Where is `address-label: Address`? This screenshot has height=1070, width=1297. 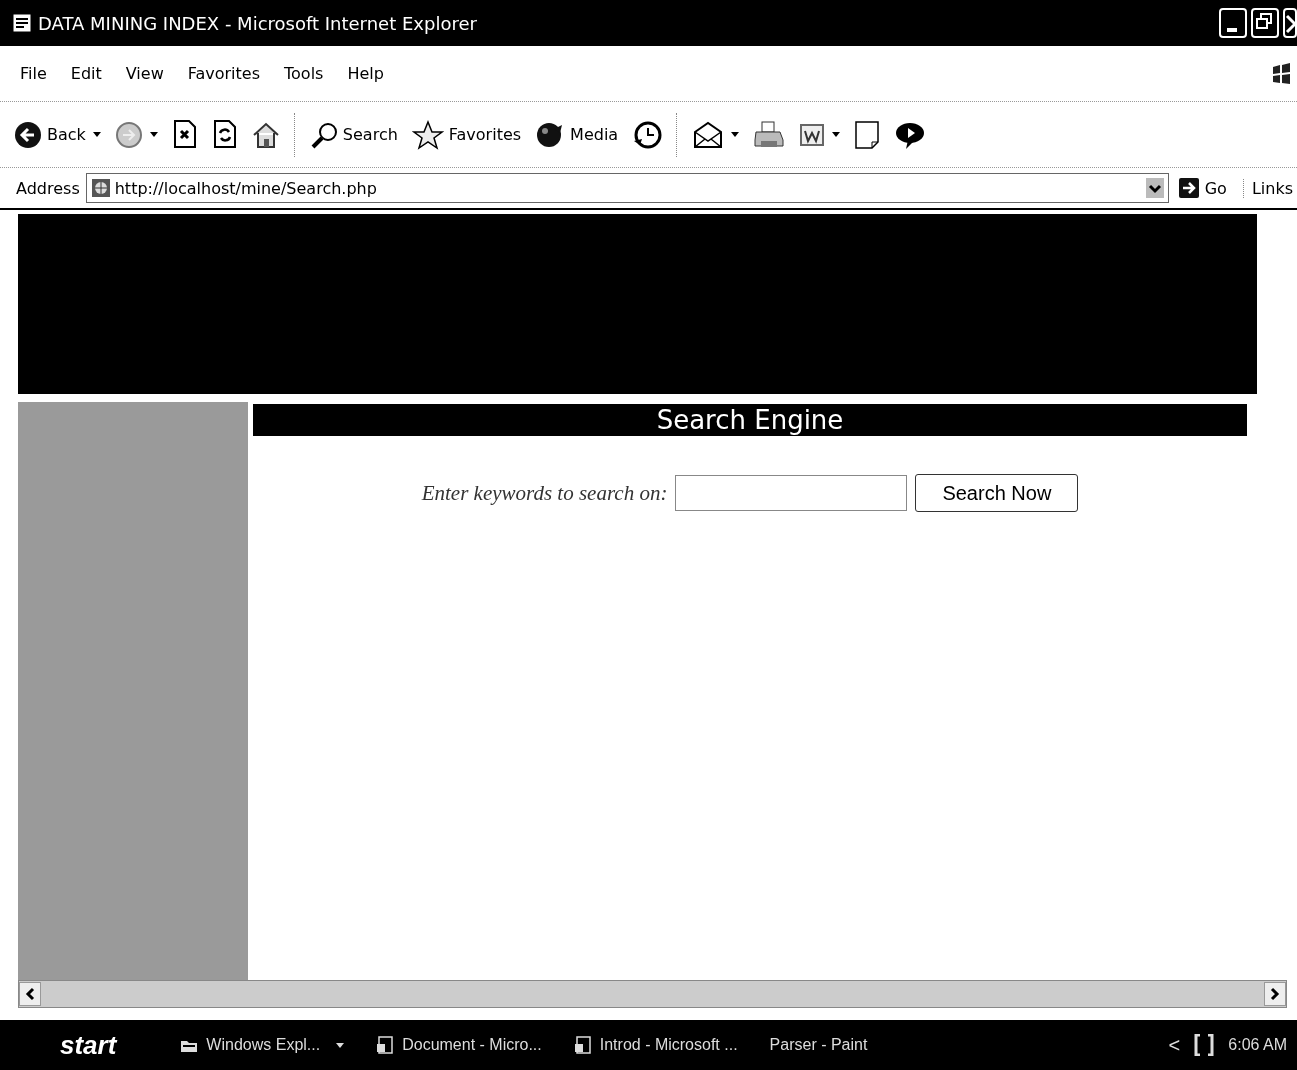
address-label: Address is located at coordinates (48, 188).